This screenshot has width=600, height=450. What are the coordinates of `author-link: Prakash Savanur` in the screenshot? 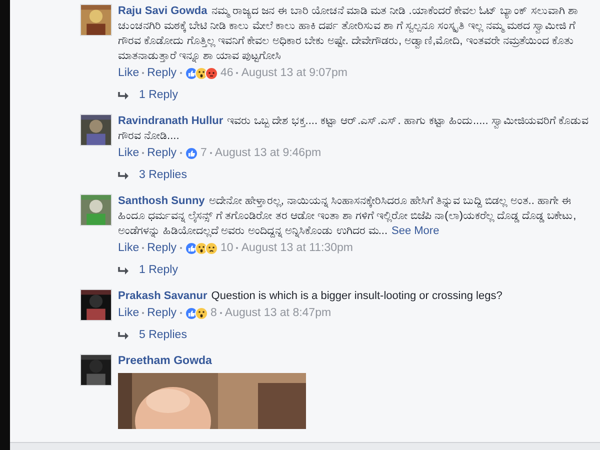 It's located at (163, 296).